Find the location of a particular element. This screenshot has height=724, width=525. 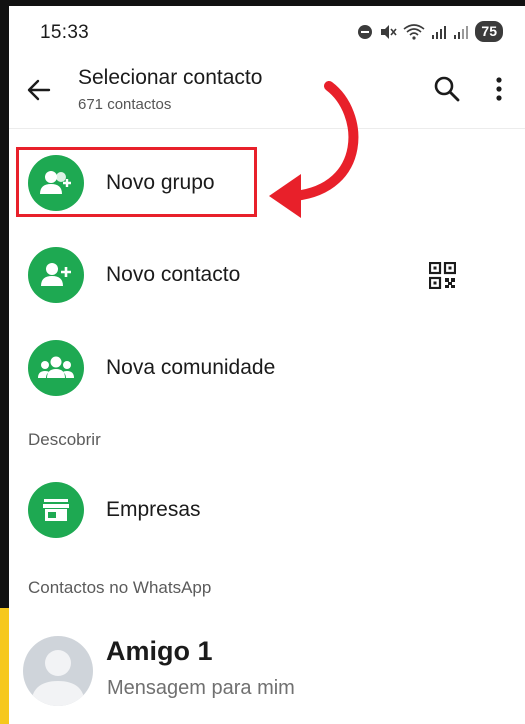

background-edge is located at coordinates (4, 666).